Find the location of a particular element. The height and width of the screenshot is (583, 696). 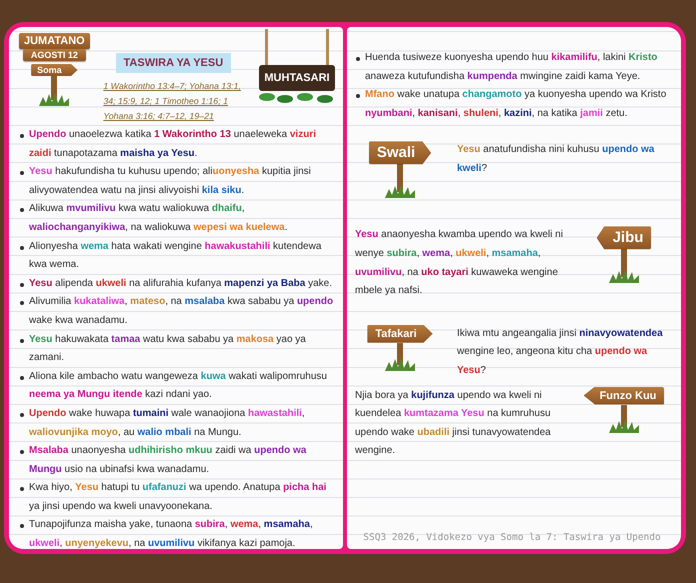

signboard: Swali is located at coordinates (400, 152).